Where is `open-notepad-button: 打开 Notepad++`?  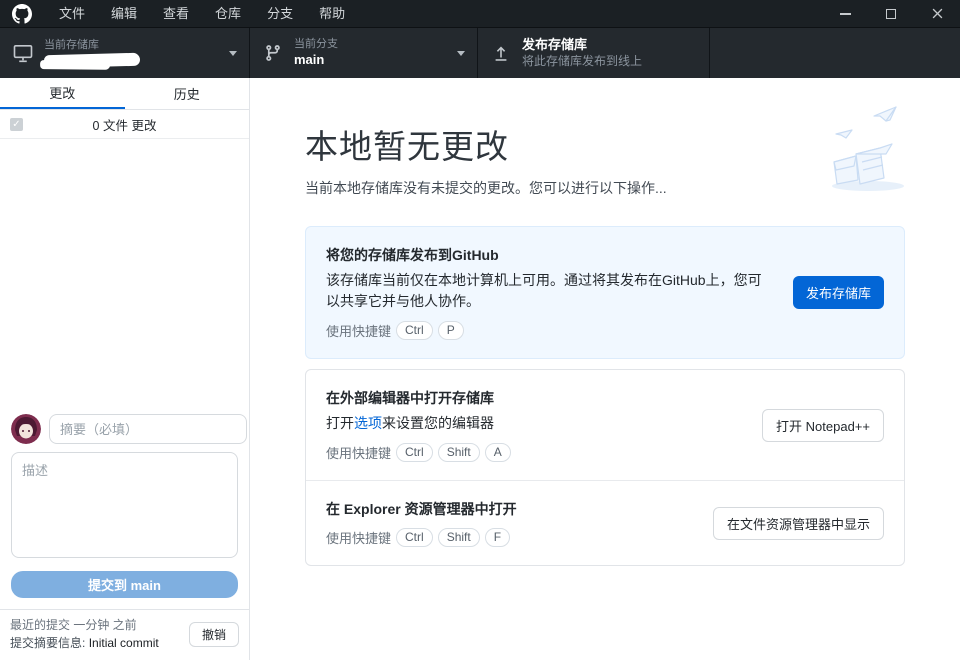 open-notepad-button: 打开 Notepad++ is located at coordinates (823, 425).